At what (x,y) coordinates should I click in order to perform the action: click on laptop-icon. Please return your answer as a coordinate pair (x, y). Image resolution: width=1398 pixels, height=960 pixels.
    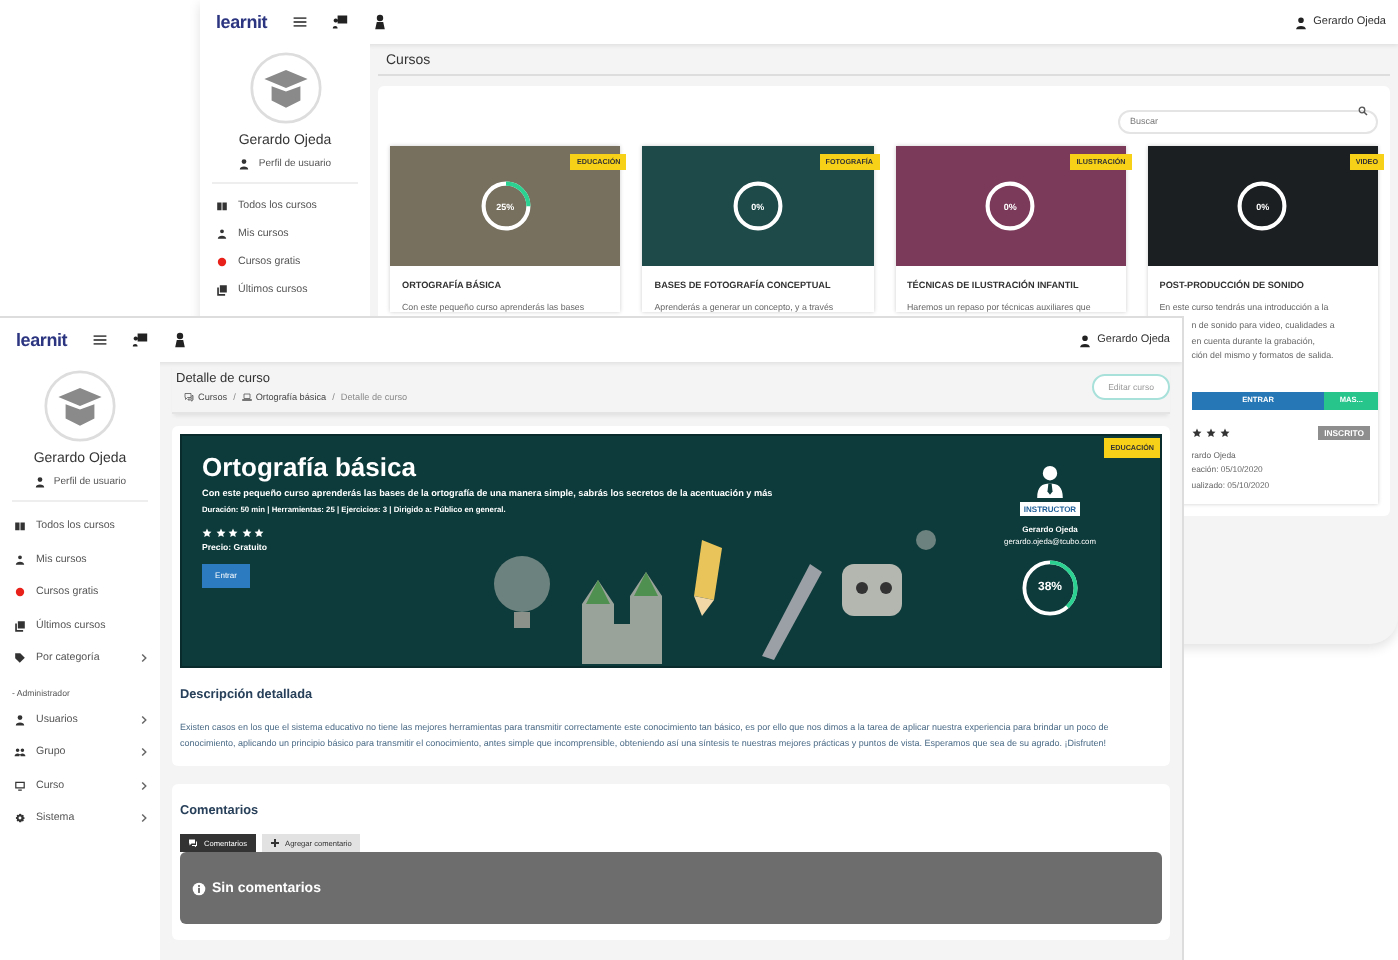
    Looking at the image, I should click on (246, 397).